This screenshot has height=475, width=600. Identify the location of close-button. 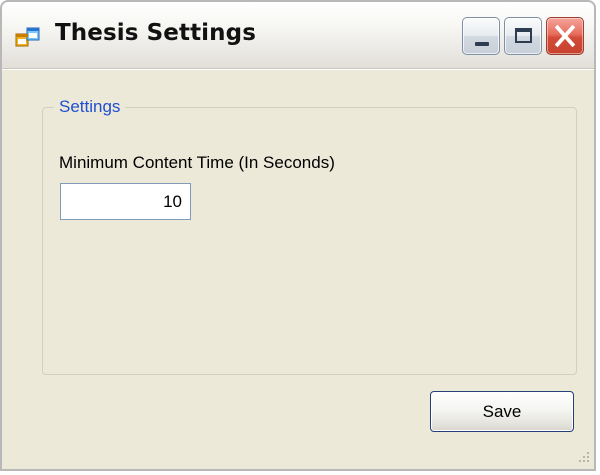
(565, 36).